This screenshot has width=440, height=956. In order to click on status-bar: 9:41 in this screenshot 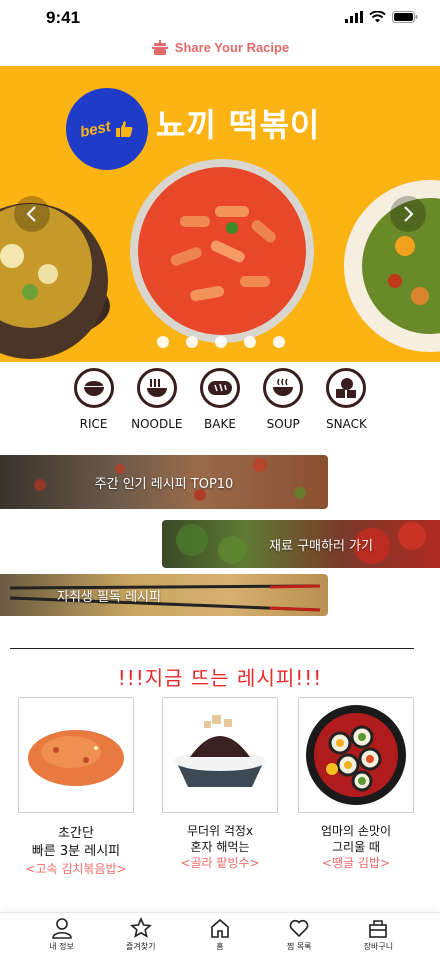, I will do `click(220, 17)`.